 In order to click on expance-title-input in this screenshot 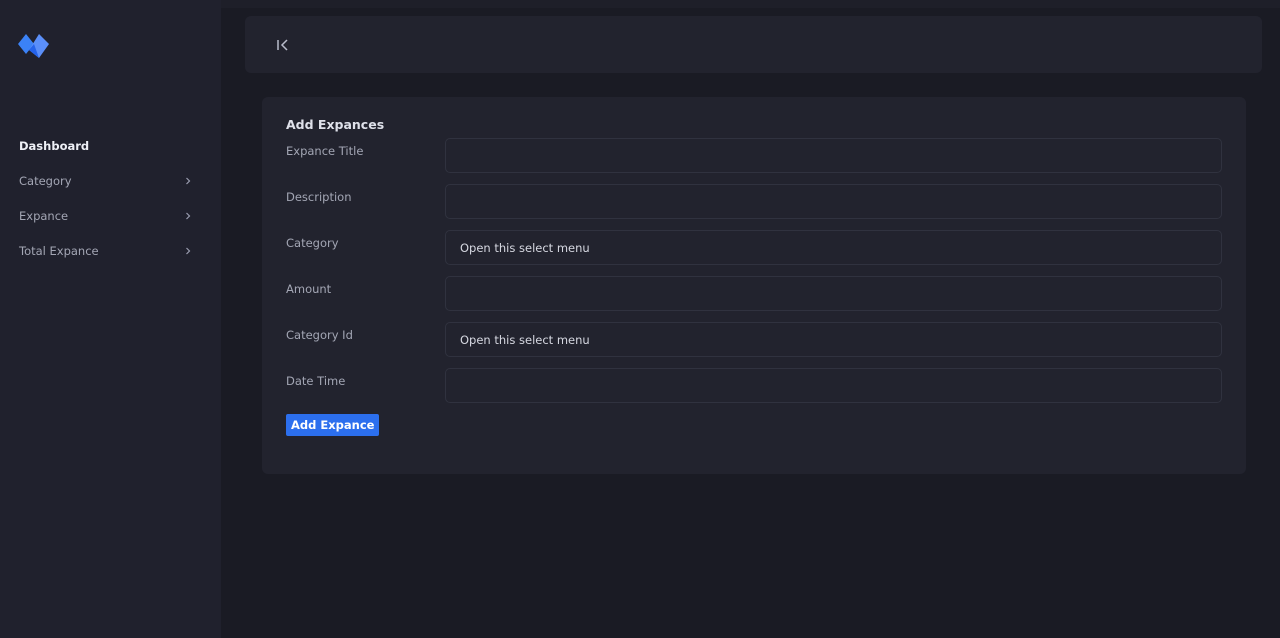, I will do `click(833, 155)`.